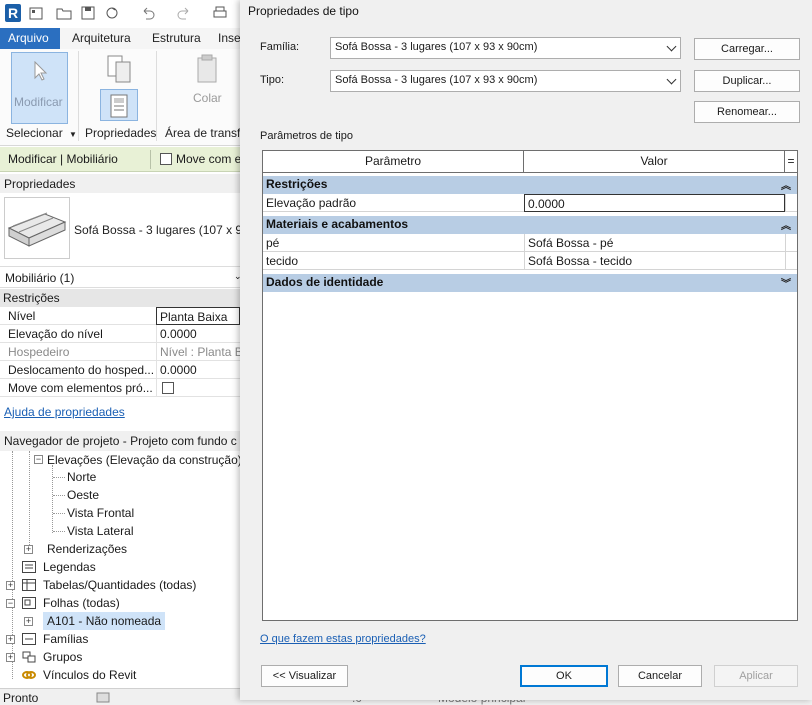  Describe the element at coordinates (148, 13) in the screenshot. I see `undo-icon` at that location.